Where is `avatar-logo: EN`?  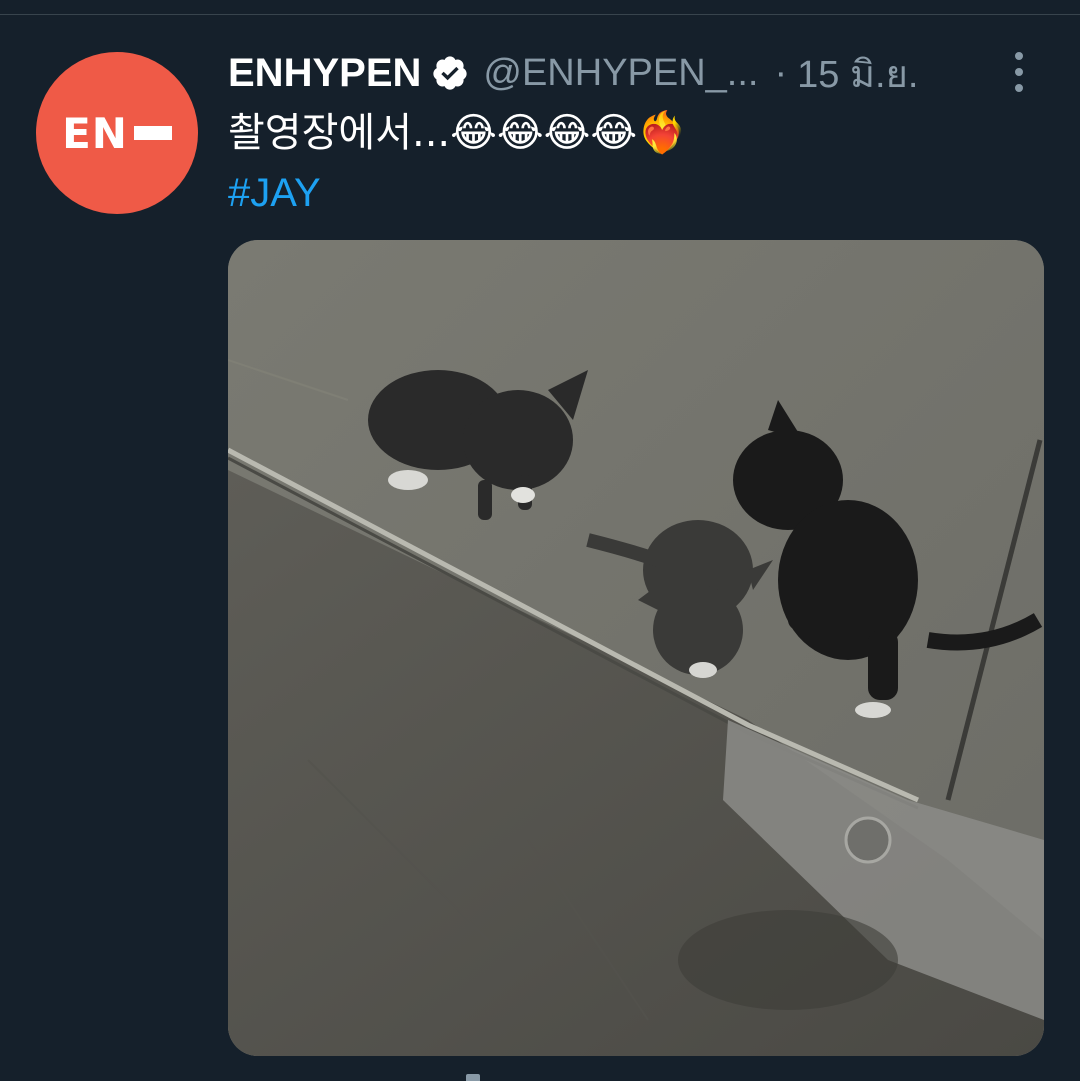
avatar-logo: EN is located at coordinates (117, 133).